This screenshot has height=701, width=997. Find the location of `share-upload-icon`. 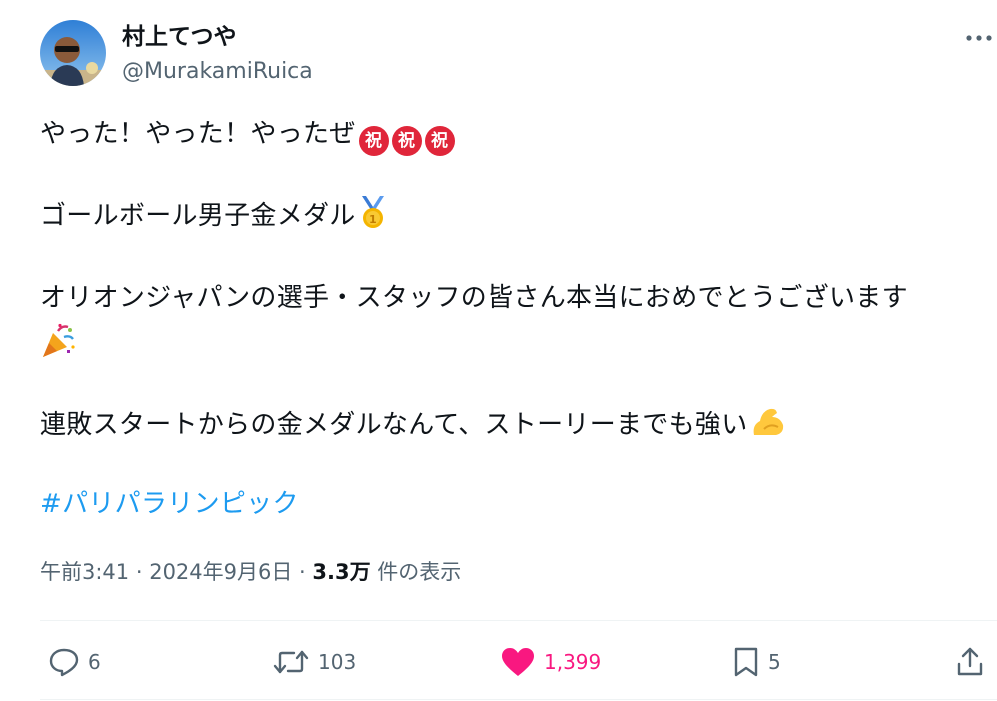

share-upload-icon is located at coordinates (970, 661).